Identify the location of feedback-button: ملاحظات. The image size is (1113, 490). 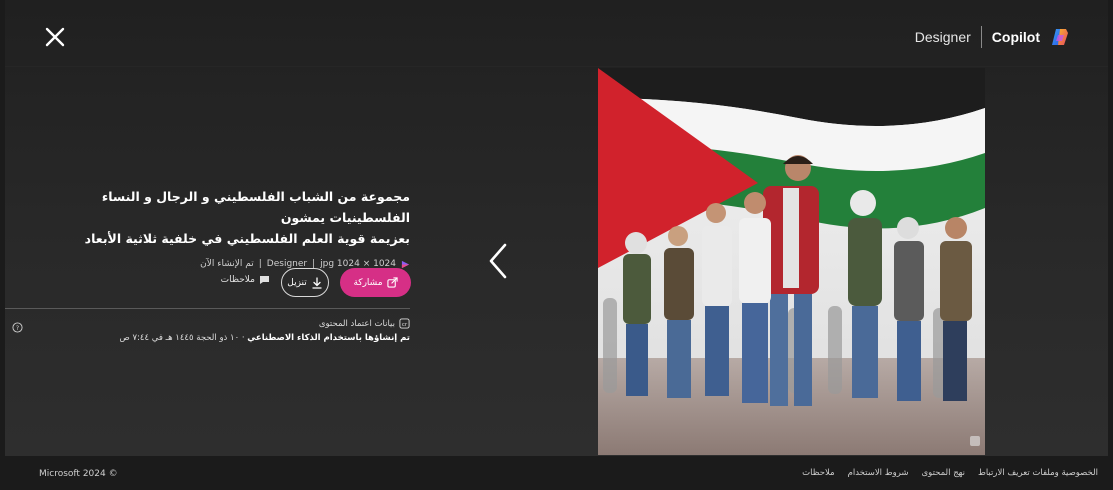
(245, 280).